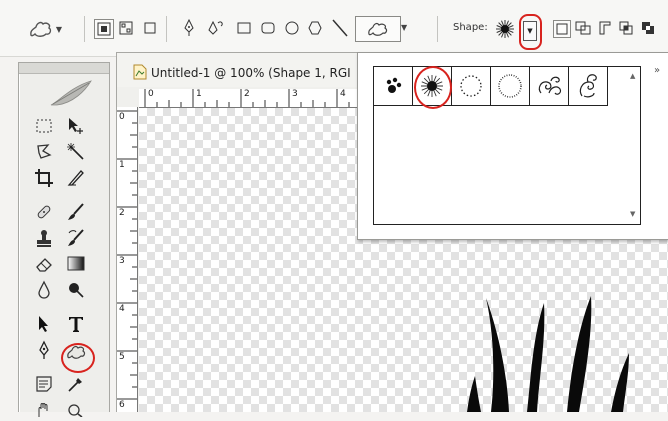 The width and height of the screenshot is (668, 421). I want to click on add-icon, so click(583, 28).